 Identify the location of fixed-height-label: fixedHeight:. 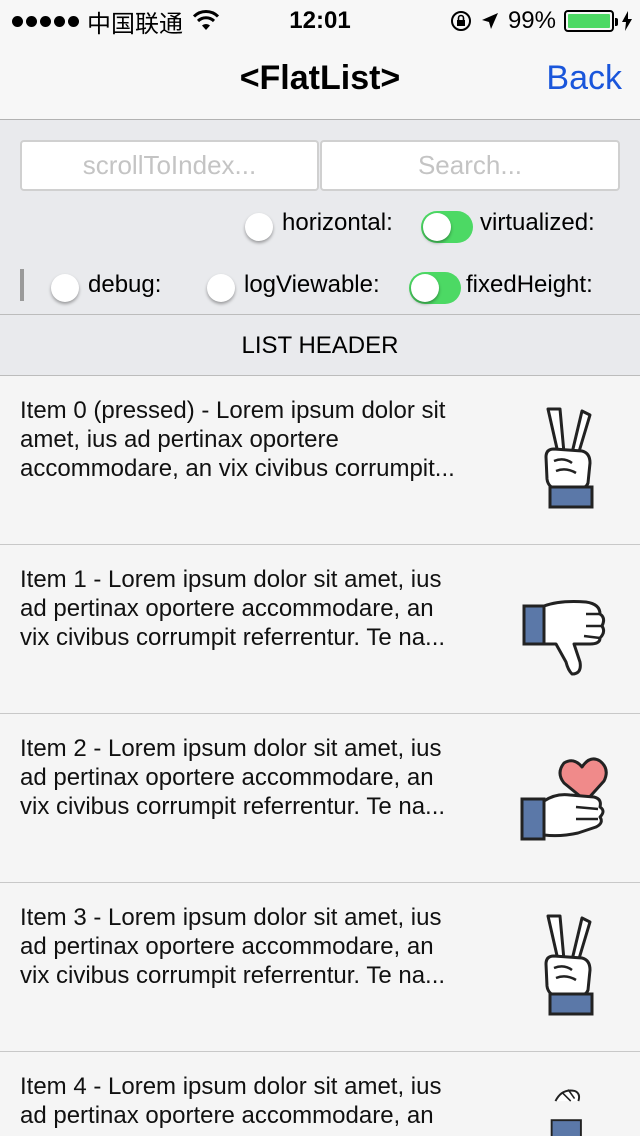
(529, 284).